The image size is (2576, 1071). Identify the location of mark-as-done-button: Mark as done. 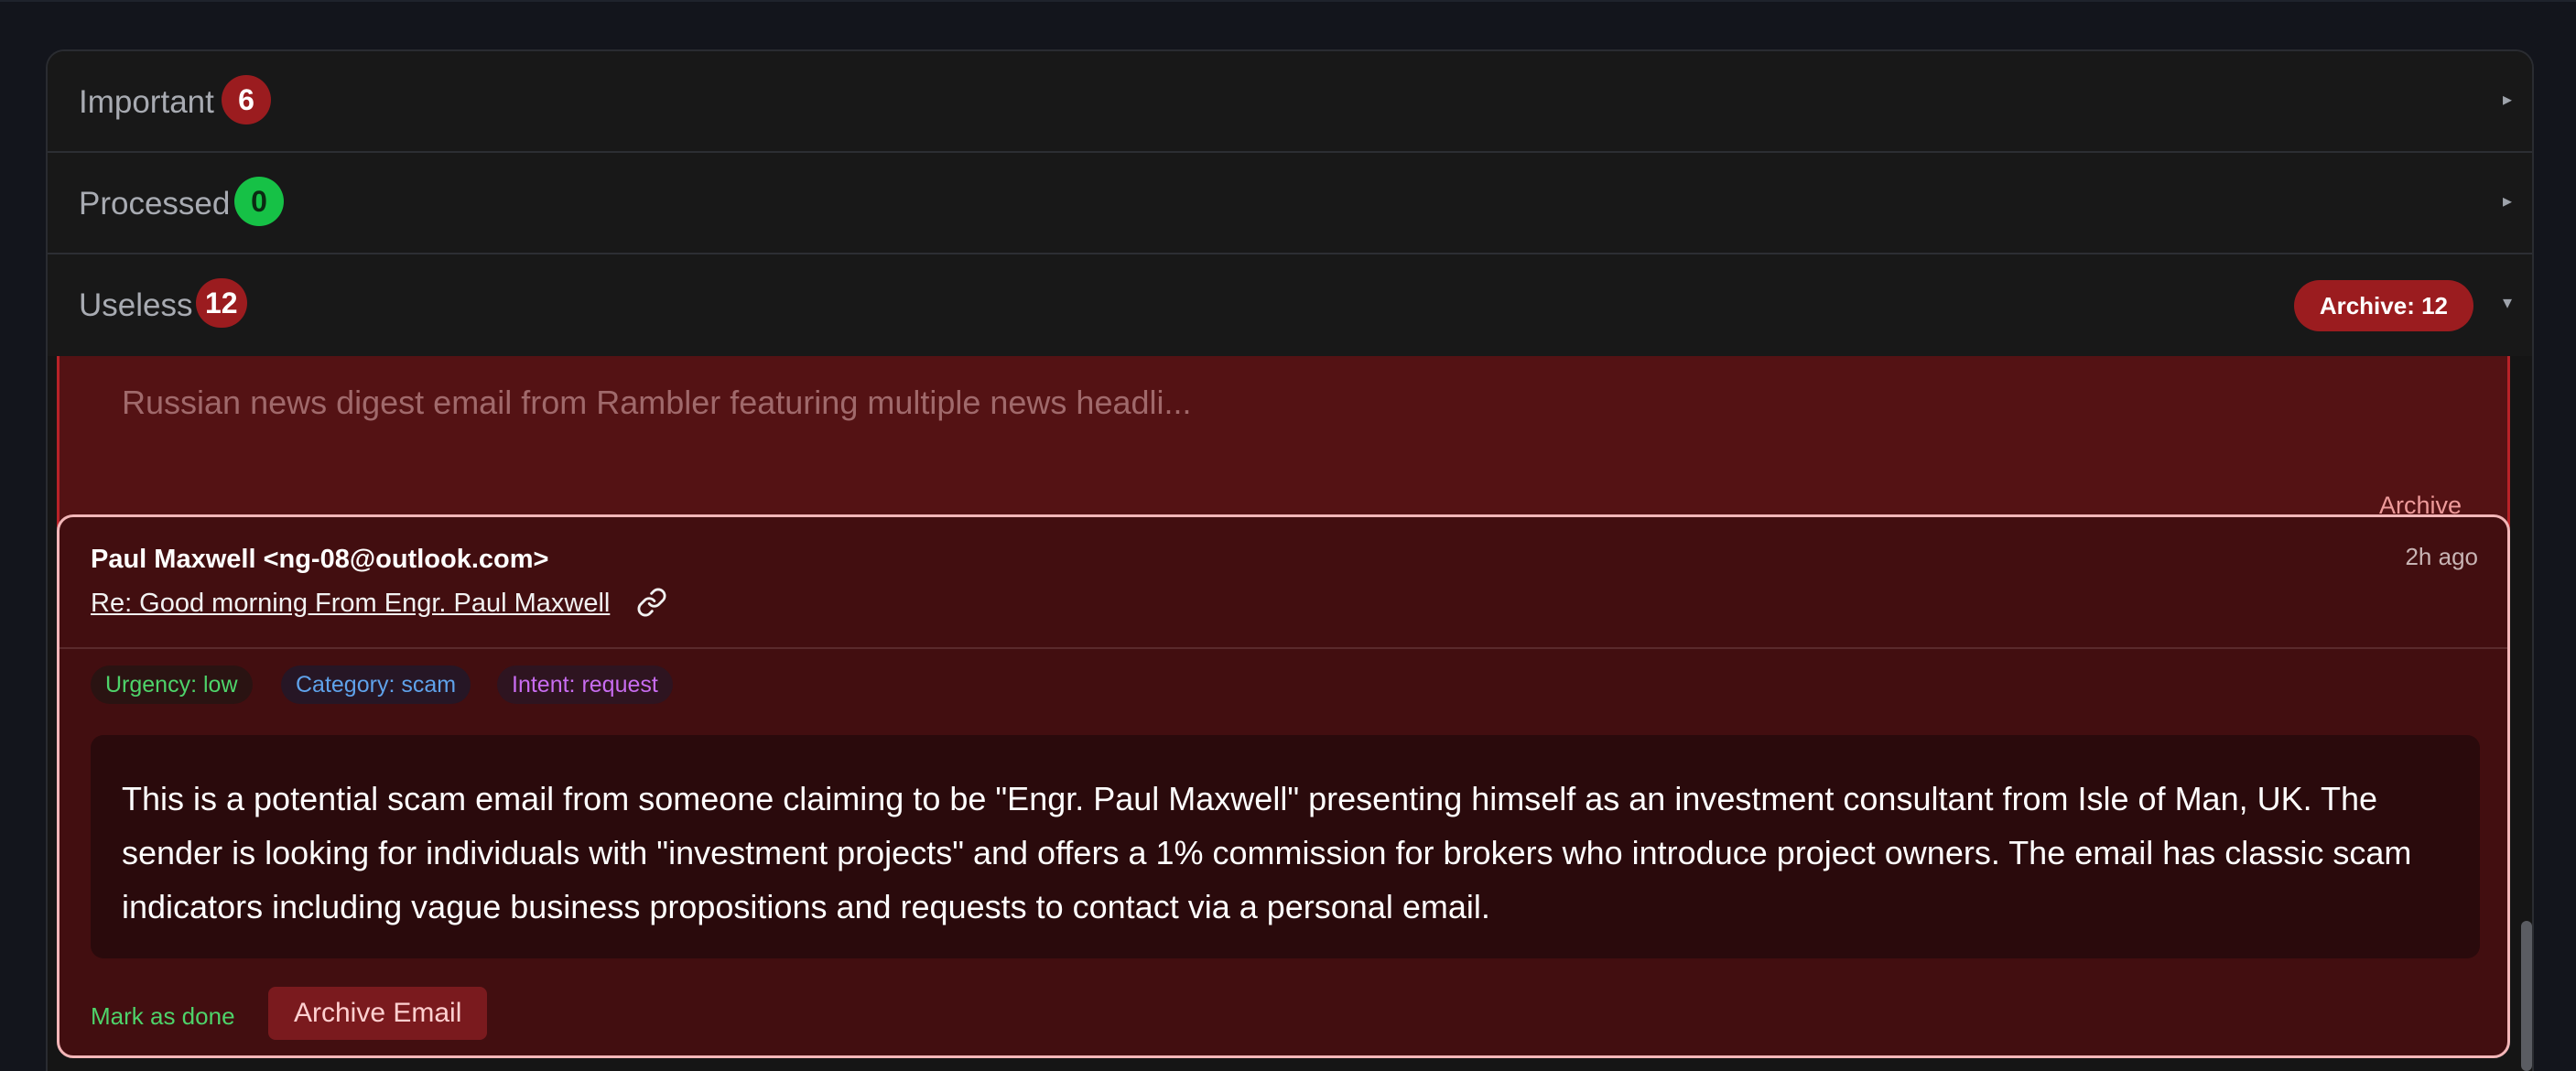
(163, 1016).